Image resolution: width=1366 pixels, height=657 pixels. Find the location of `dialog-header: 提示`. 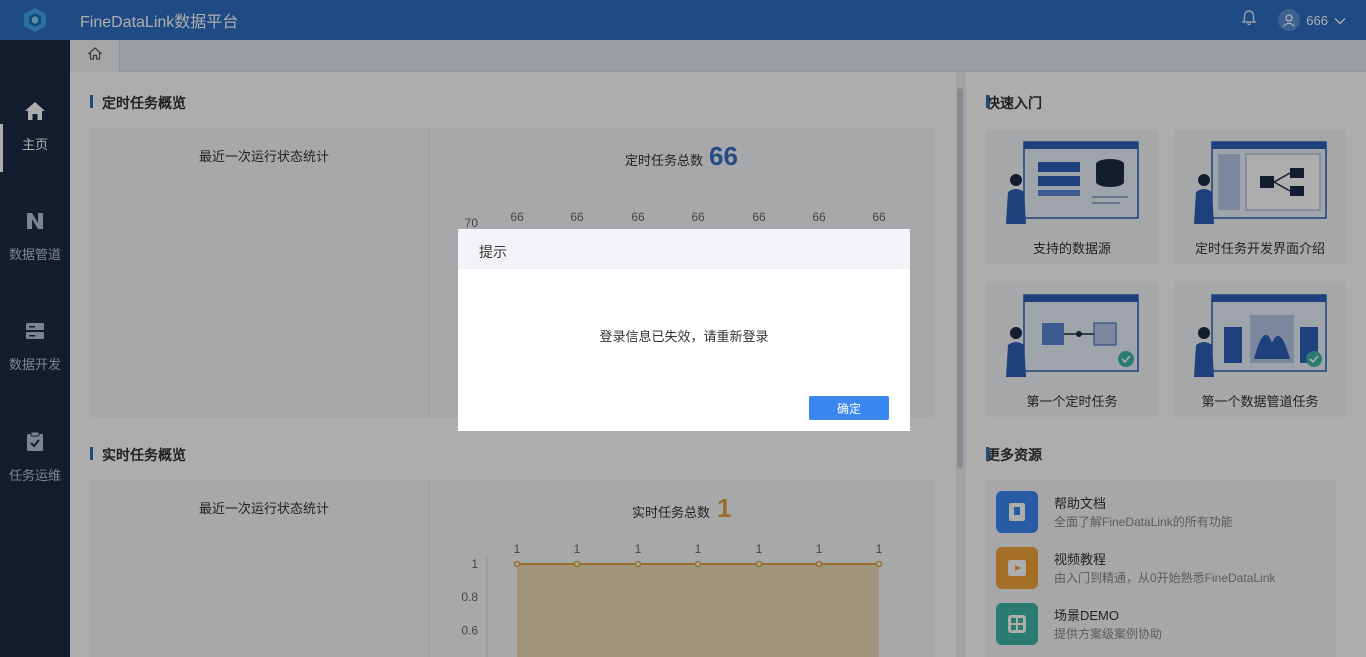

dialog-header: 提示 is located at coordinates (684, 249).